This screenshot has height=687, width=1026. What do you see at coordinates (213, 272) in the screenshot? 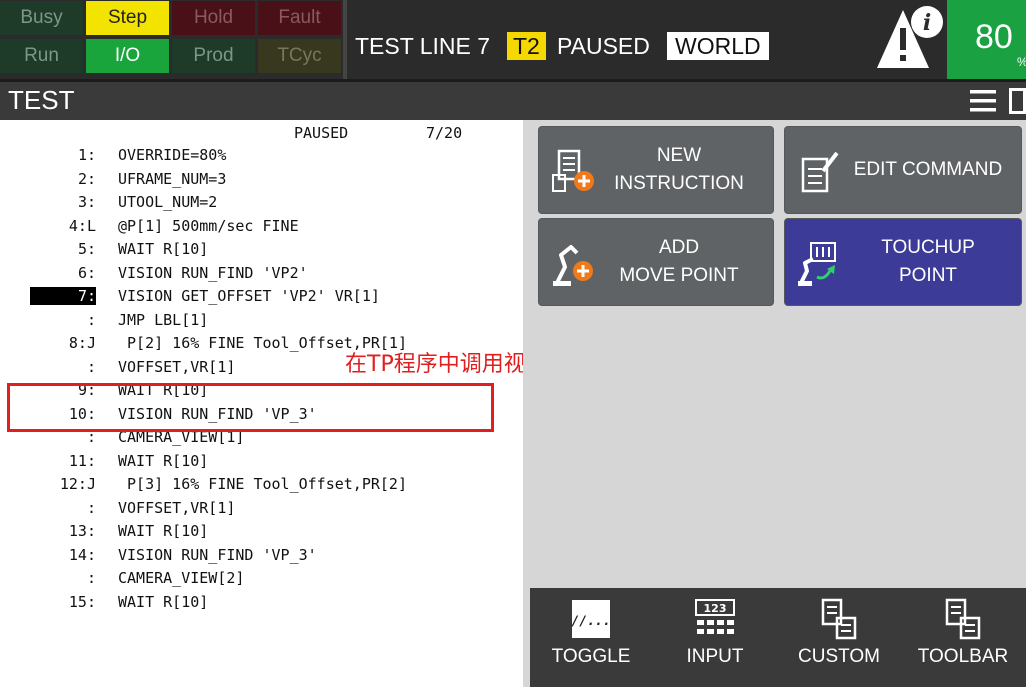
I see `line-command: VISION RUN_FIND 'VP2'` at bounding box center [213, 272].